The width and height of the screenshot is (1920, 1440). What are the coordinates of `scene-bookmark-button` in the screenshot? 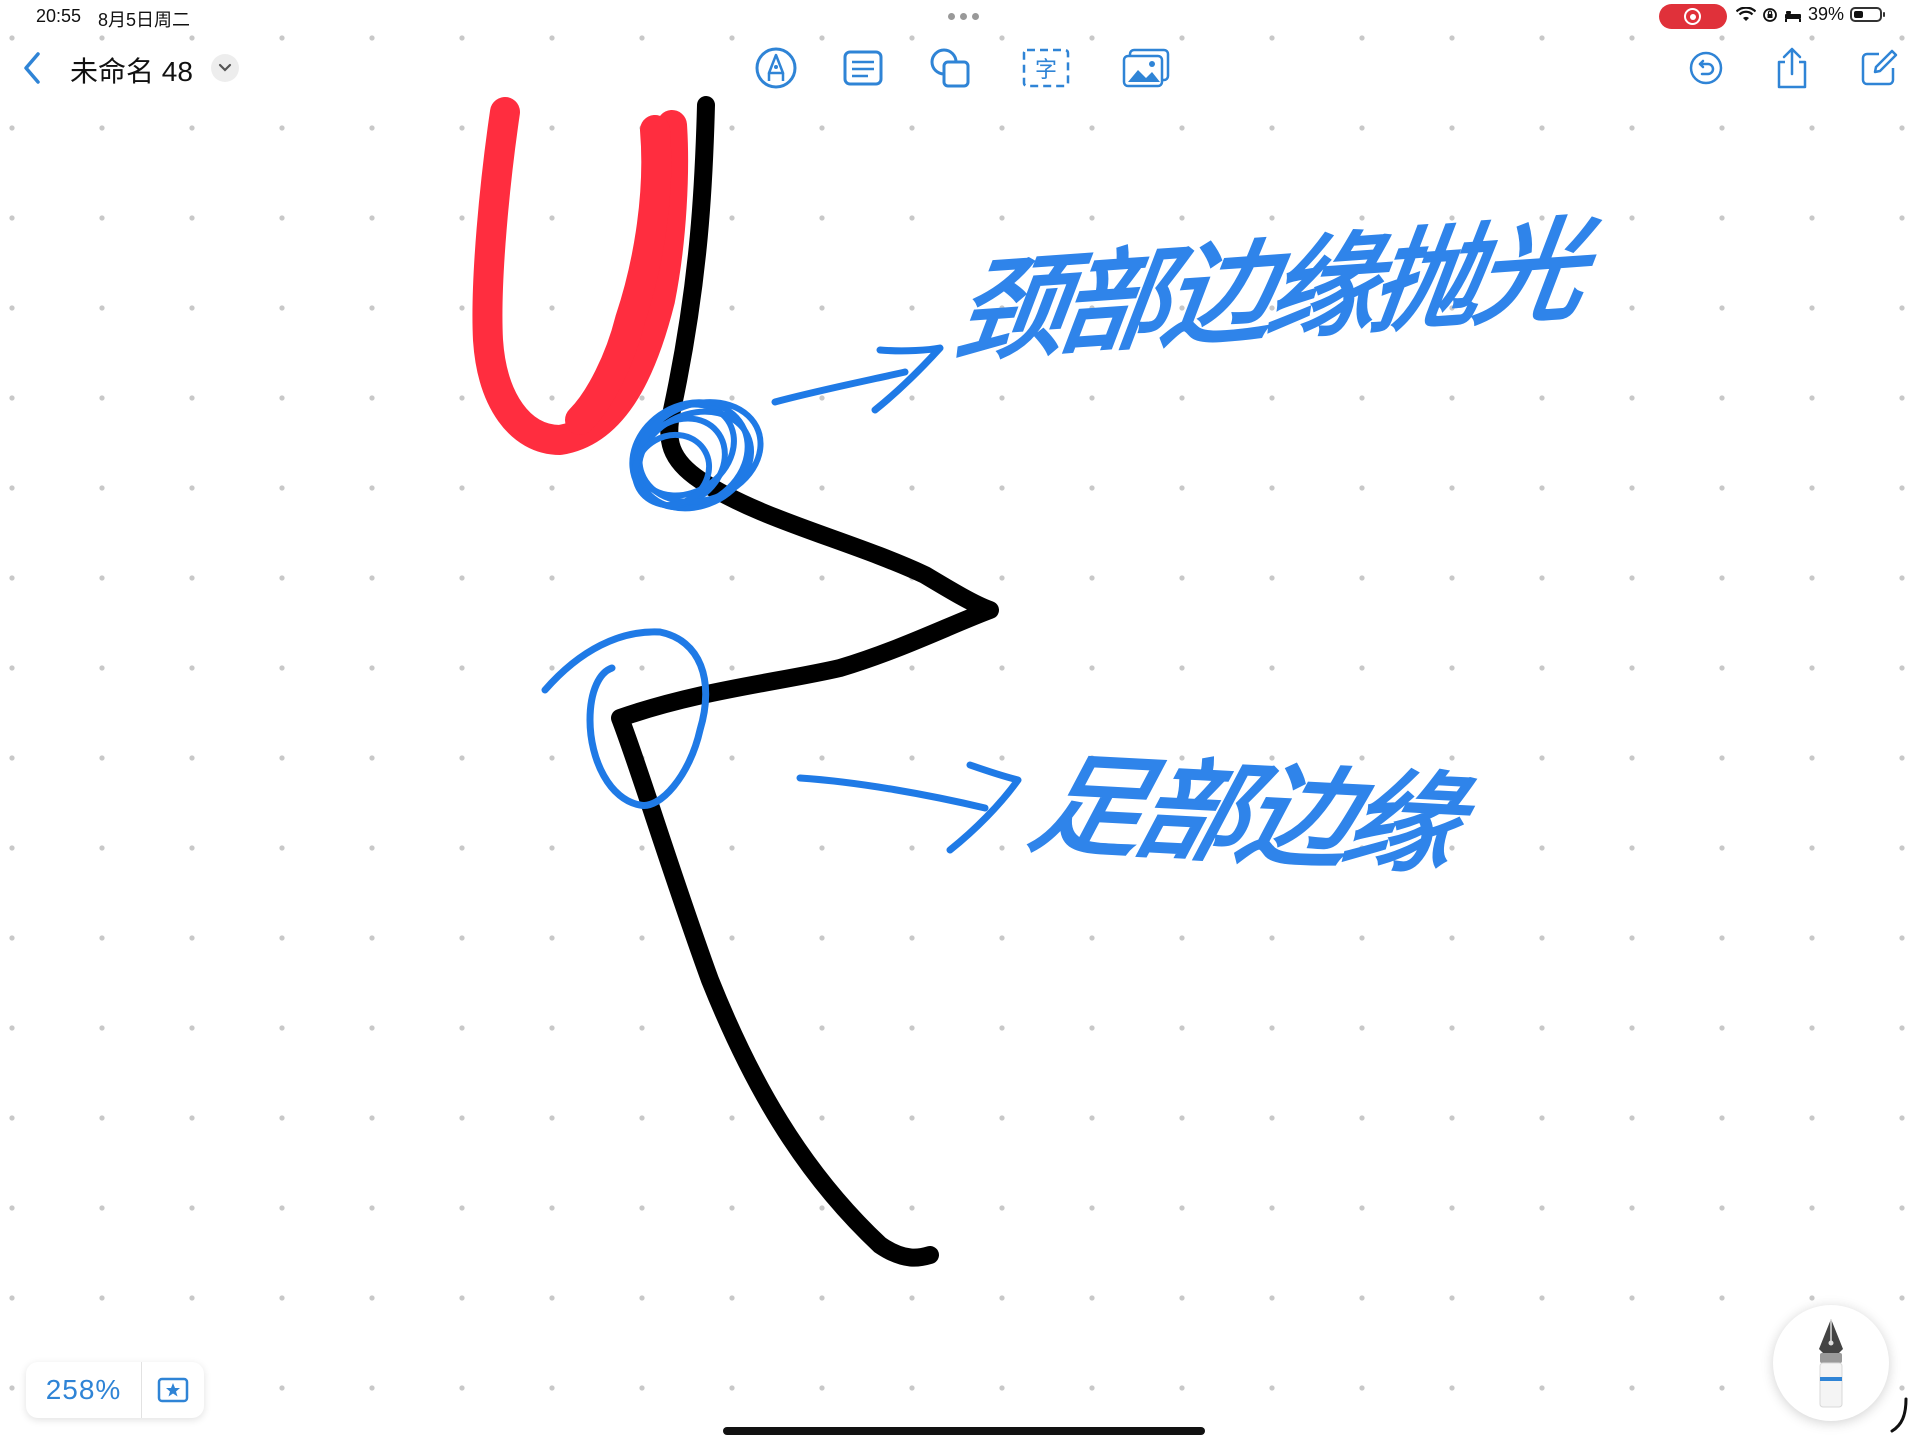 It's located at (173, 1390).